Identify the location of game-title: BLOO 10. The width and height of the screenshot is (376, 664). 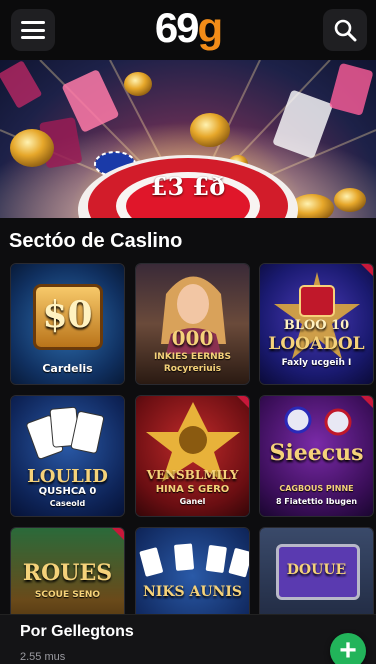
(316, 325).